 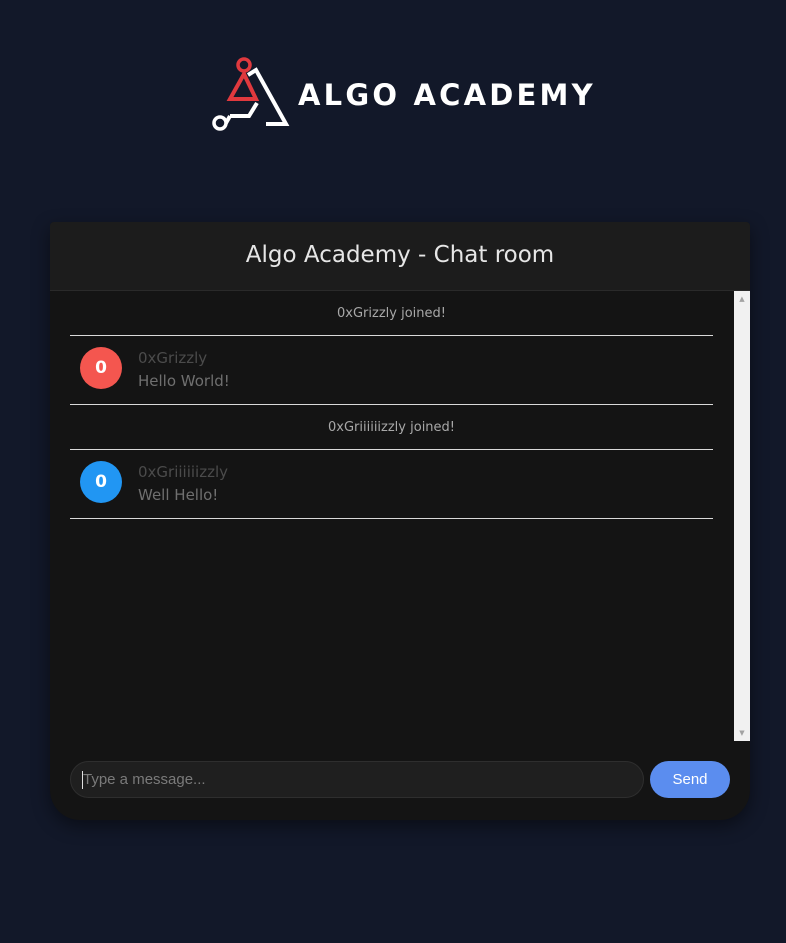 I want to click on chat-message: 0 0xGrizzly Hello World!, so click(x=391, y=370).